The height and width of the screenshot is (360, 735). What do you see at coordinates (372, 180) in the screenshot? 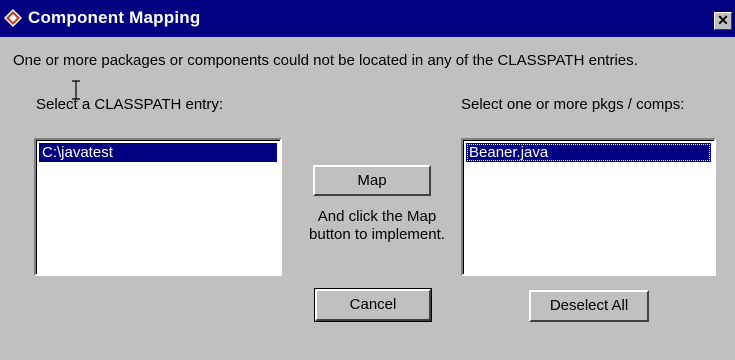
I see `map-button: Map` at bounding box center [372, 180].